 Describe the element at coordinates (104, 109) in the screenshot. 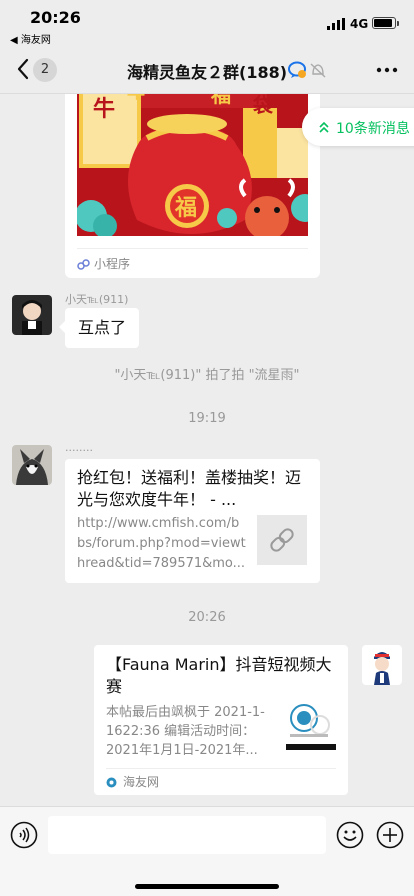

I see `poster-text-ox: 牛` at that location.